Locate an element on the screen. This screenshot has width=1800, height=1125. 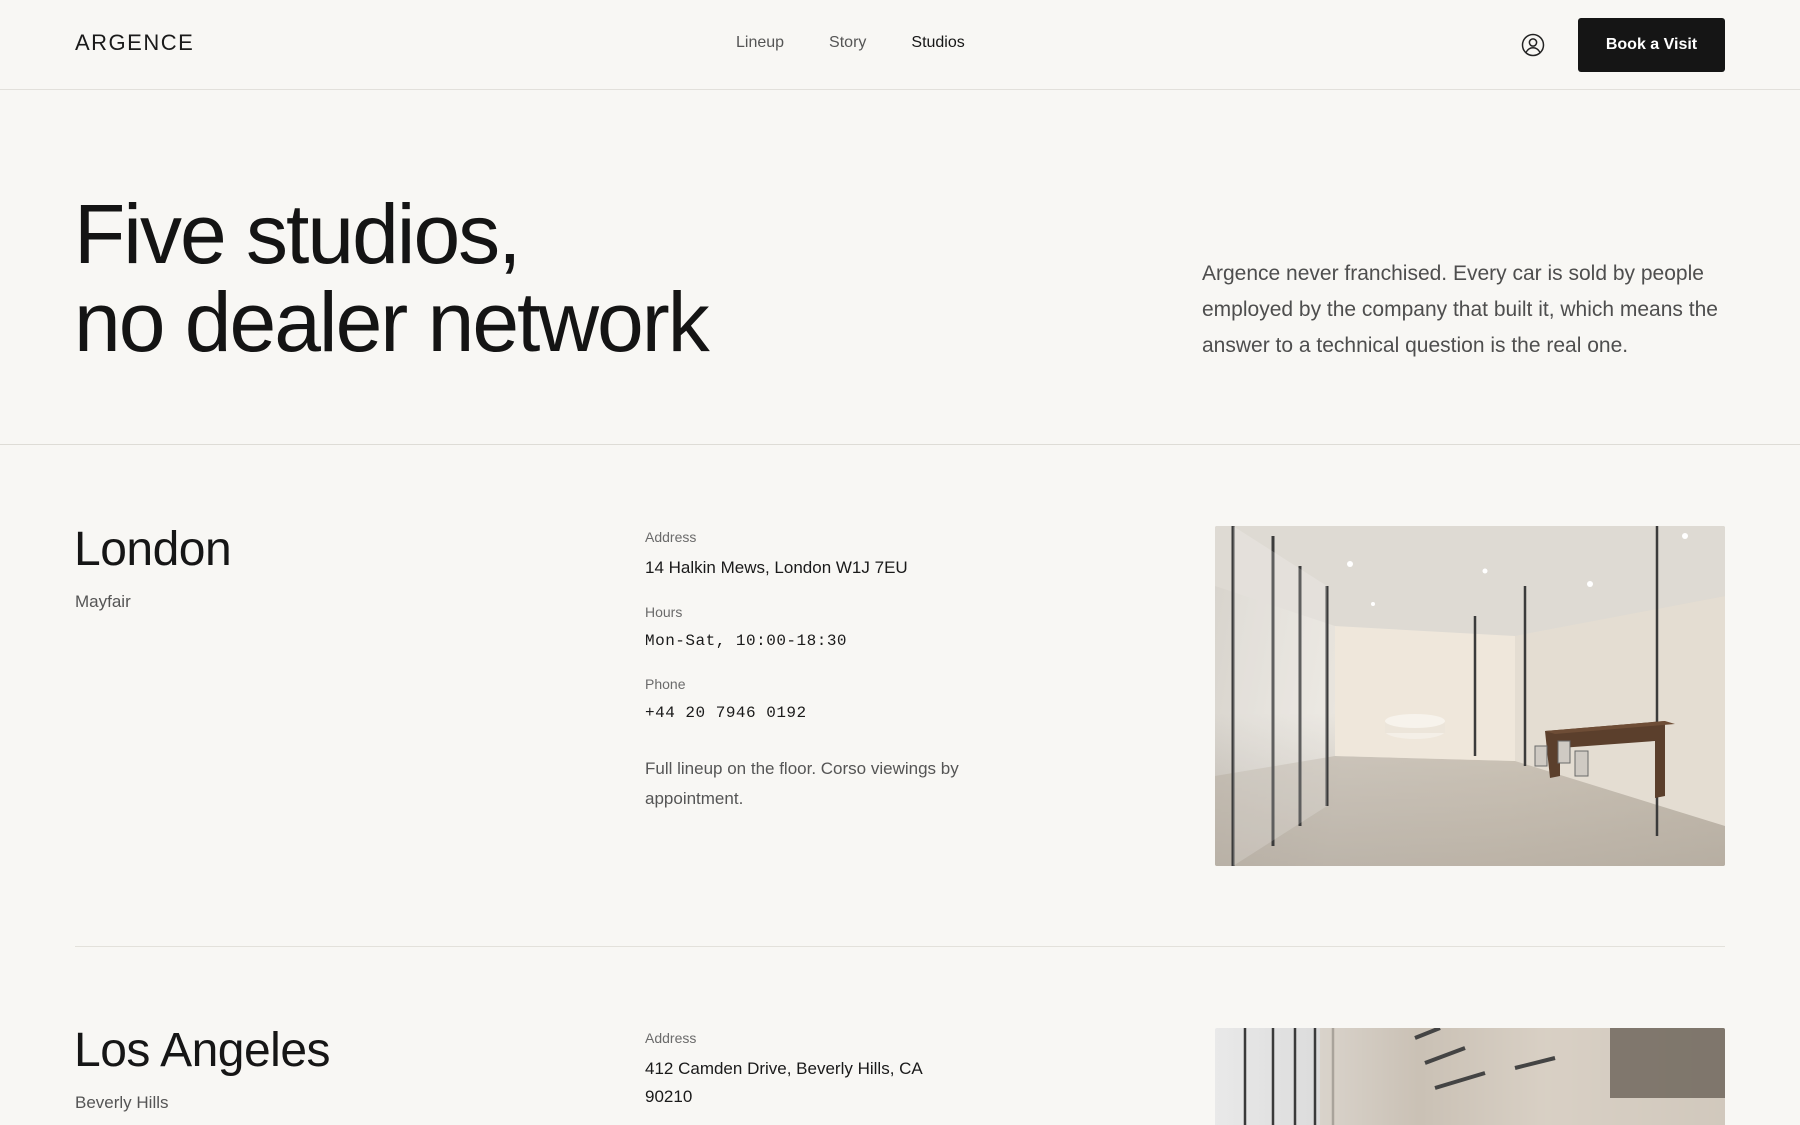
page-title: Five studios, no dealer network is located at coordinates (392, 278).